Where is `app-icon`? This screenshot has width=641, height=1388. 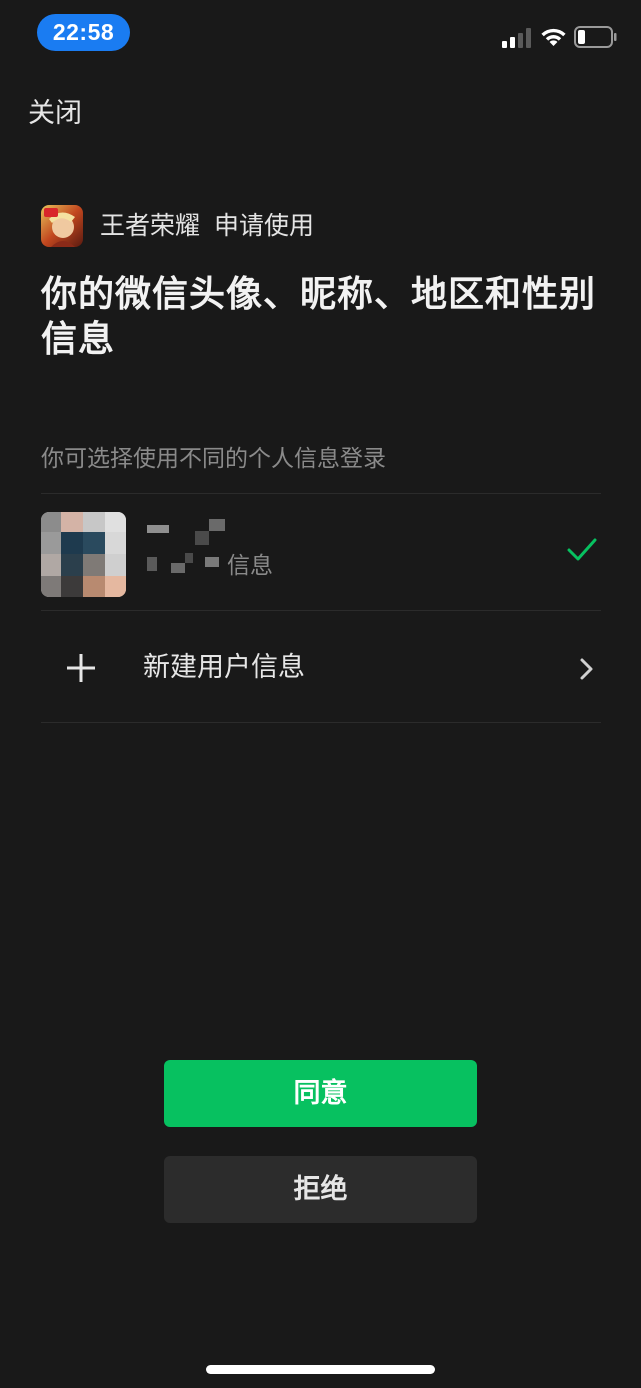 app-icon is located at coordinates (62, 226).